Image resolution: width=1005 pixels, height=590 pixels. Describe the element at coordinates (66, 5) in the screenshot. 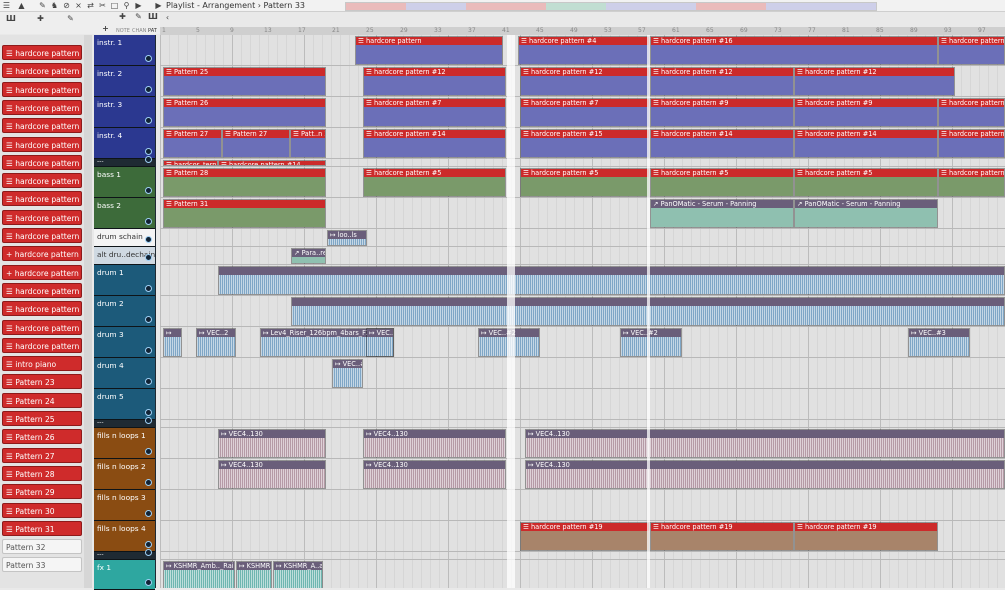

I see `delete-icon: ⊘` at that location.